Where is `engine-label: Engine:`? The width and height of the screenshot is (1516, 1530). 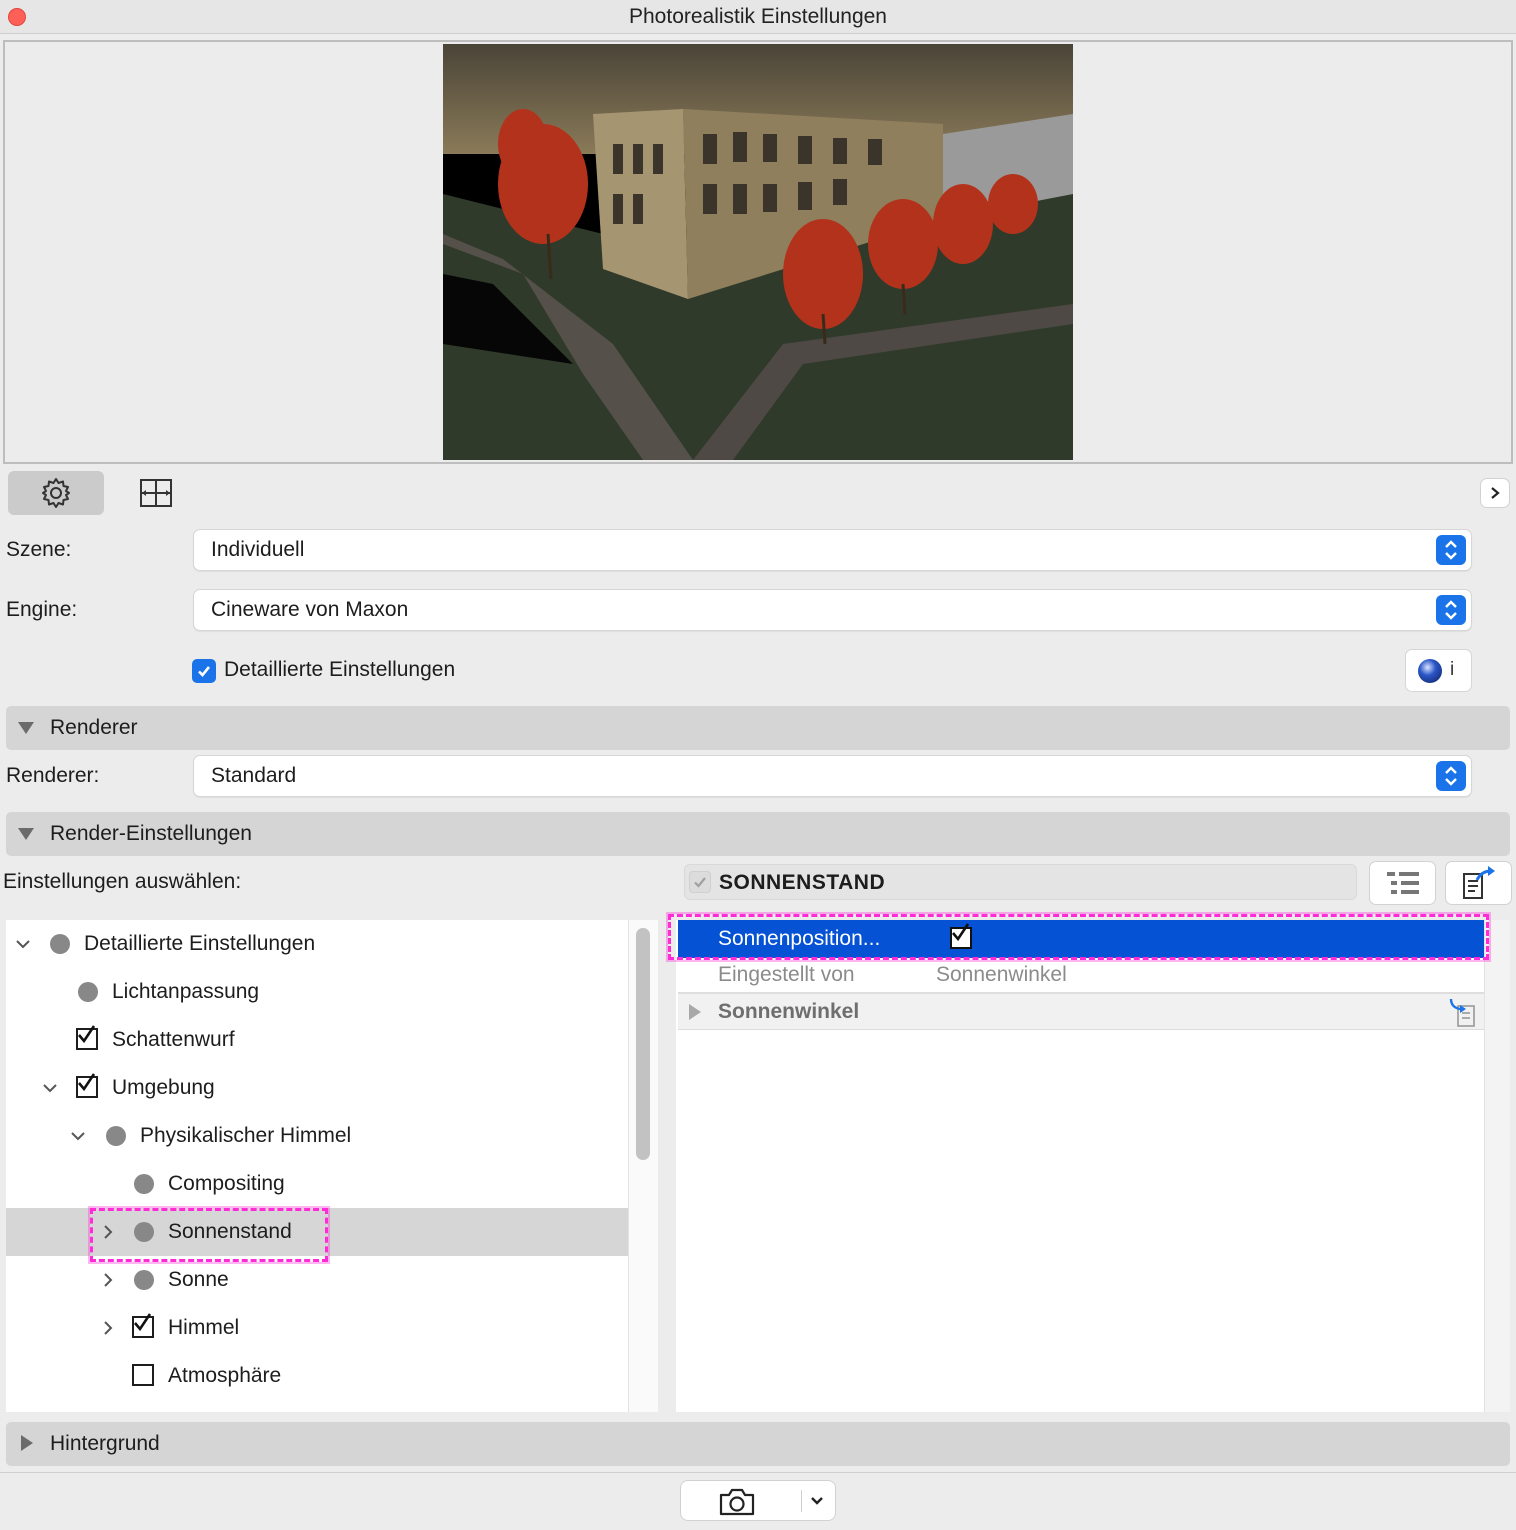
engine-label: Engine: is located at coordinates (42, 609).